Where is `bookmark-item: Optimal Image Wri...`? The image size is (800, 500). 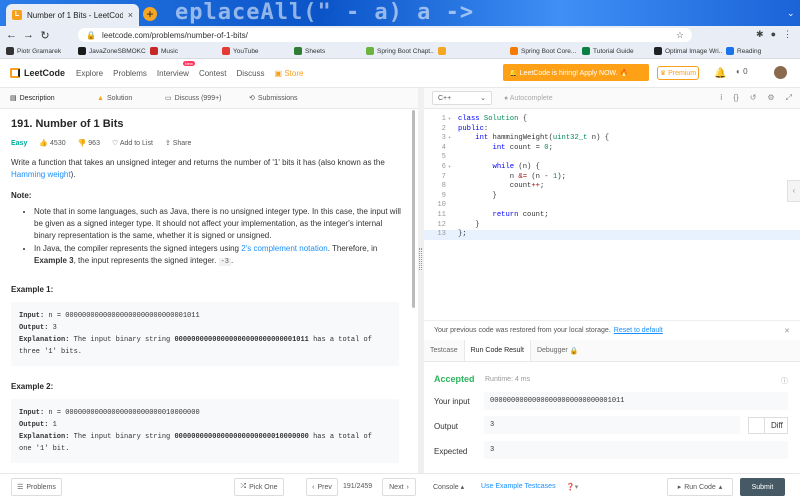 bookmark-item: Optimal Image Wri... is located at coordinates (688, 51).